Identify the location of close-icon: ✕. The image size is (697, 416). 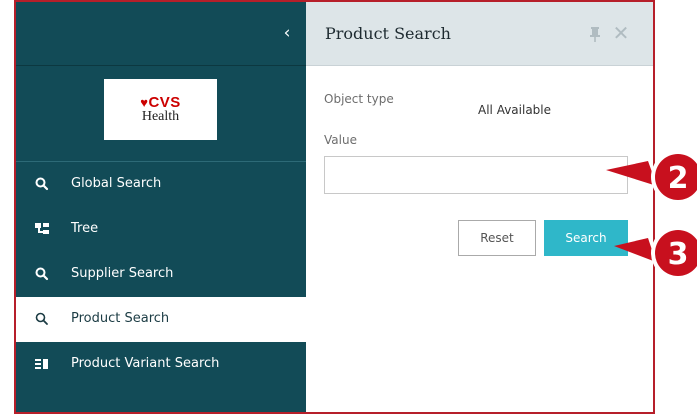
(621, 33).